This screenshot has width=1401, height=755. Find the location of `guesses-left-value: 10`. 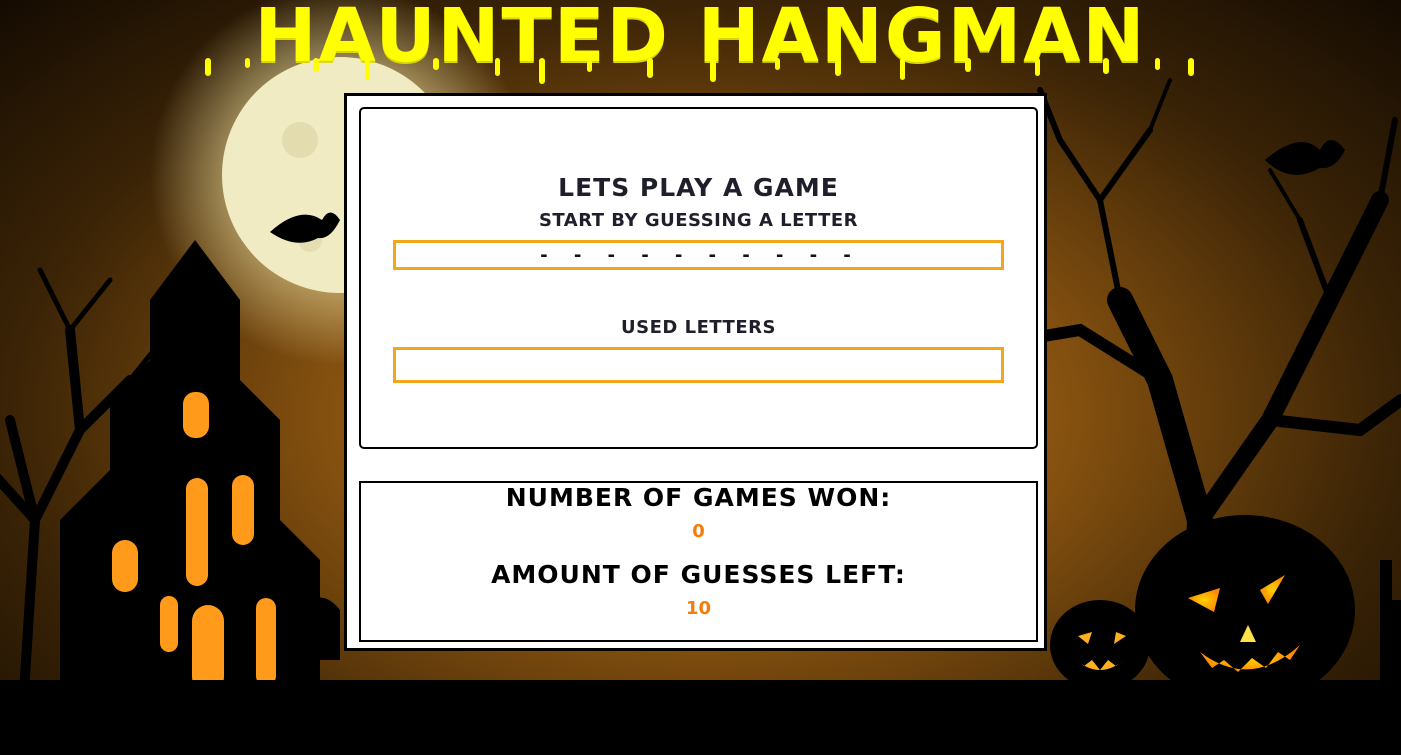

guesses-left-value: 10 is located at coordinates (698, 608).